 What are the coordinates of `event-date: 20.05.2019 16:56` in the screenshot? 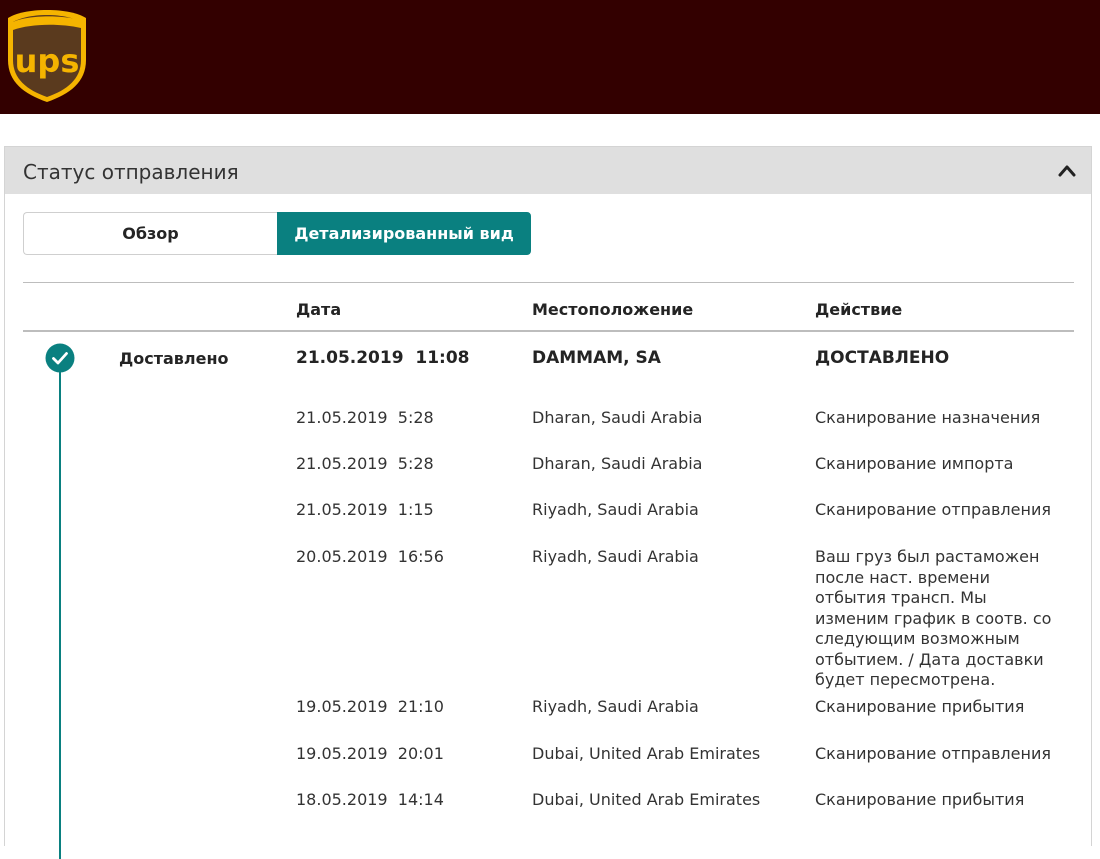 It's located at (370, 556).